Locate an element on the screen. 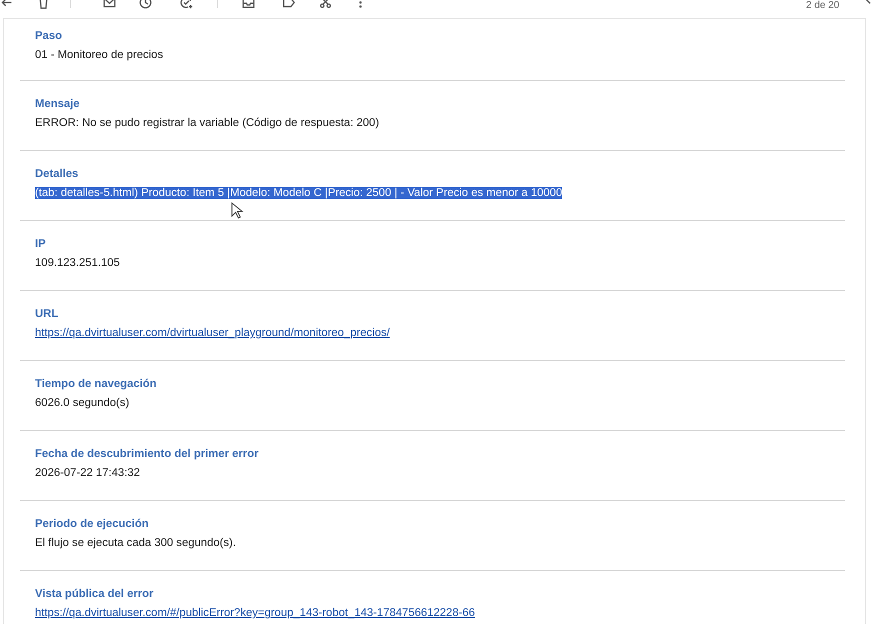 The height and width of the screenshot is (626, 896). field-label: URL is located at coordinates (47, 314).